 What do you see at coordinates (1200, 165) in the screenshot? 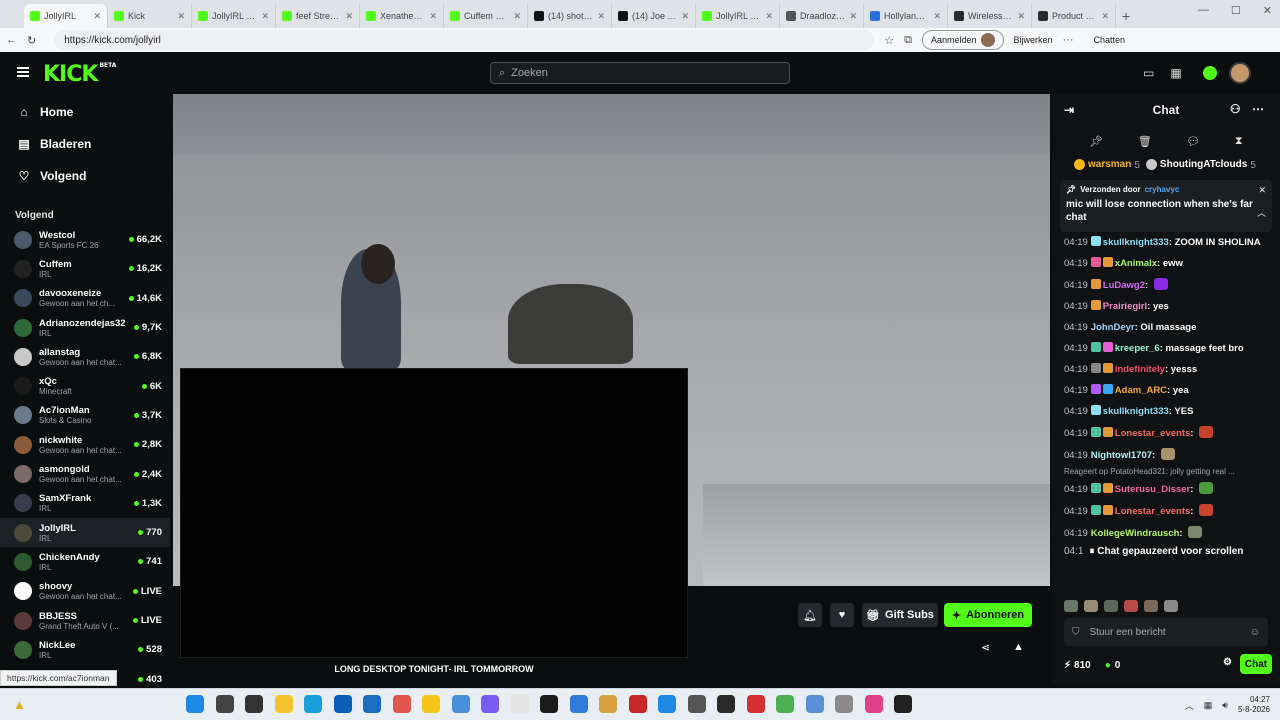
I see `leaderboard-entry: ShoutingATclouds 5` at bounding box center [1200, 165].